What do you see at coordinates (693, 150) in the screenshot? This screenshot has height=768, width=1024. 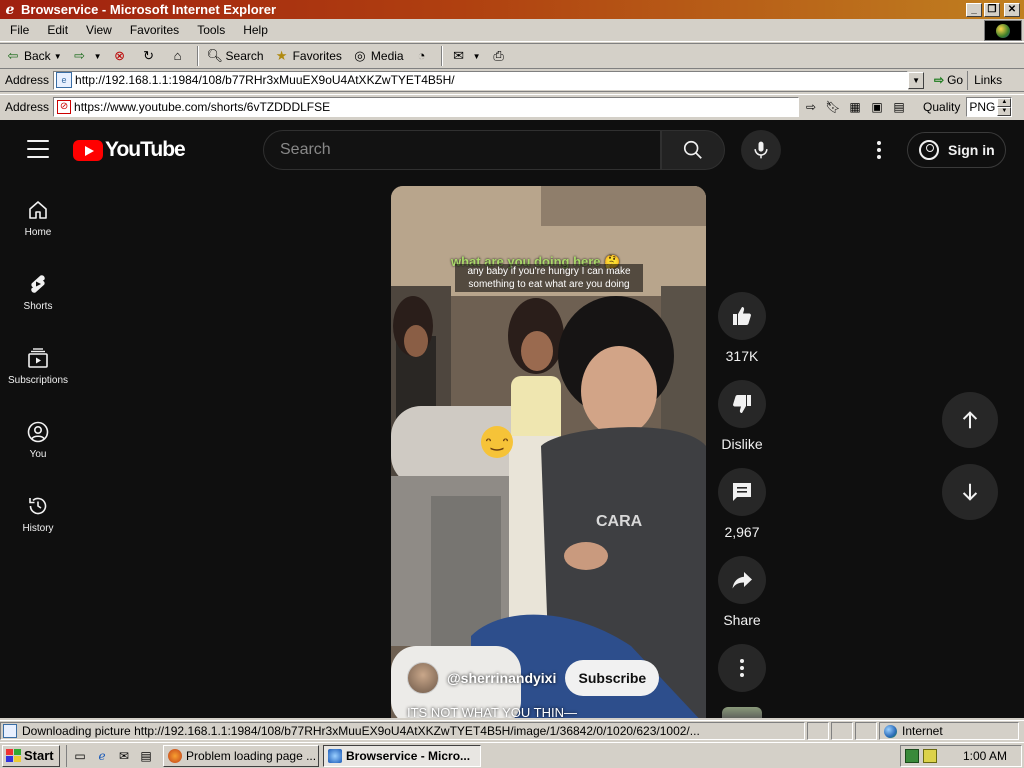 I see `yt-search-button` at bounding box center [693, 150].